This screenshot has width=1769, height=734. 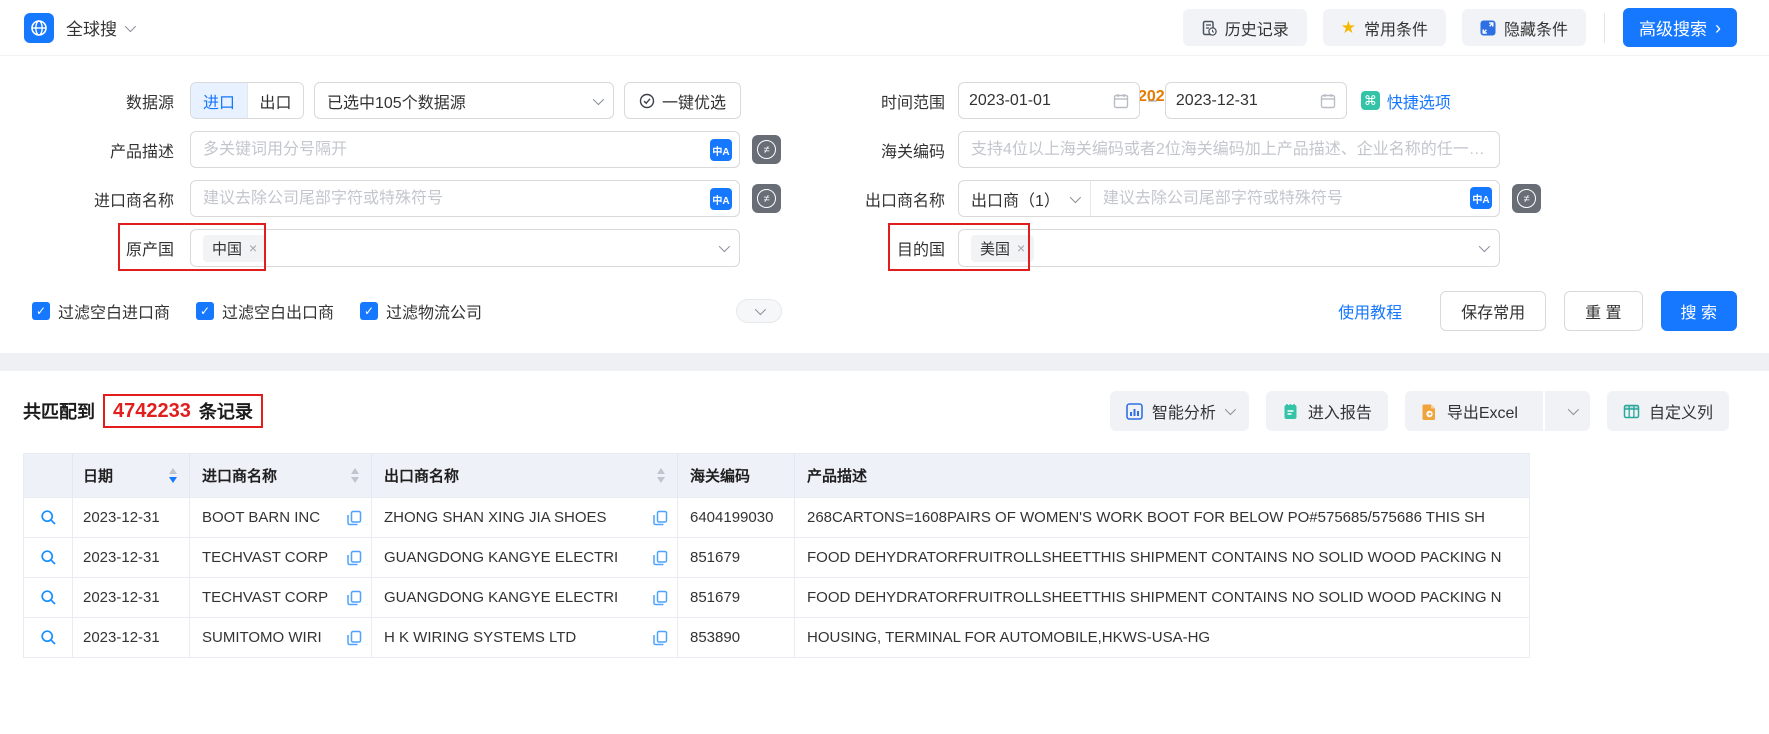 What do you see at coordinates (1667, 411) in the screenshot?
I see `custom-columns-button: 自定义列` at bounding box center [1667, 411].